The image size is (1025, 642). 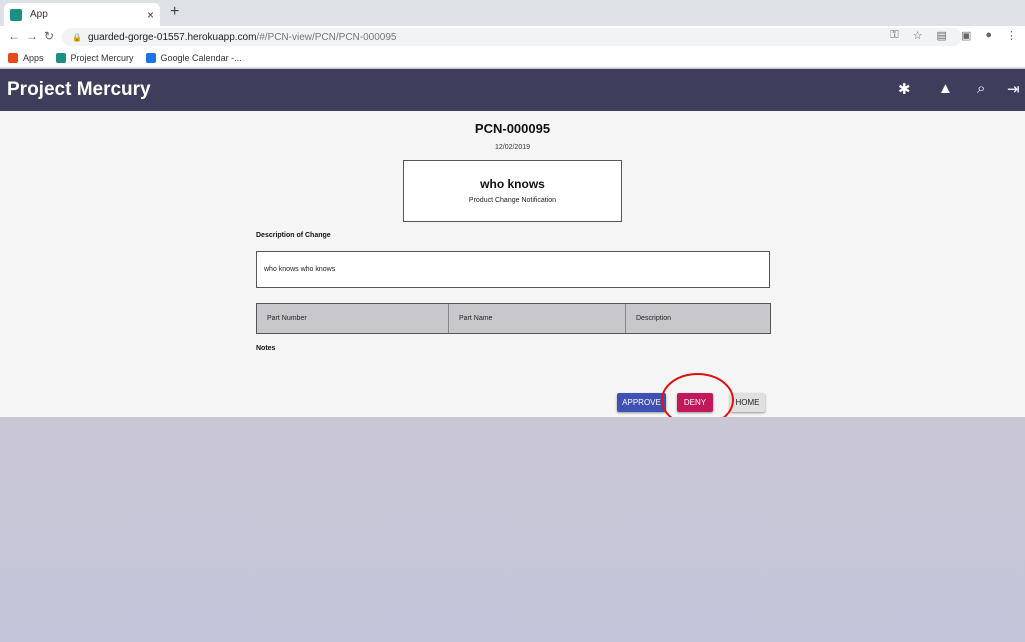 What do you see at coordinates (953, 35) in the screenshot?
I see `toolbar-icons: ⚿ ☆ ▤ ▣ ● ⋮` at bounding box center [953, 35].